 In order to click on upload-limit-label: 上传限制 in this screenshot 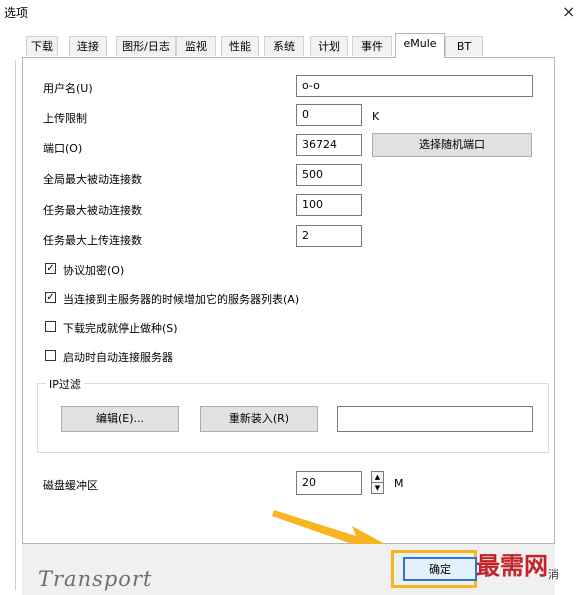, I will do `click(65, 118)`.